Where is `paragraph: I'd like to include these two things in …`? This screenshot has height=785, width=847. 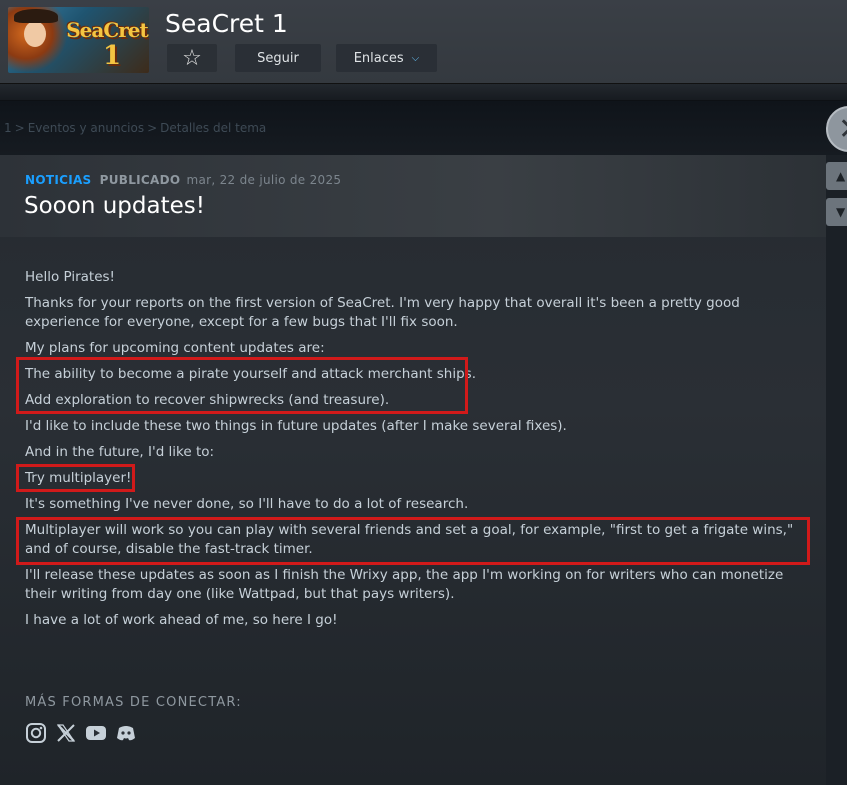 paragraph: I'd like to include these two things in … is located at coordinates (296, 426).